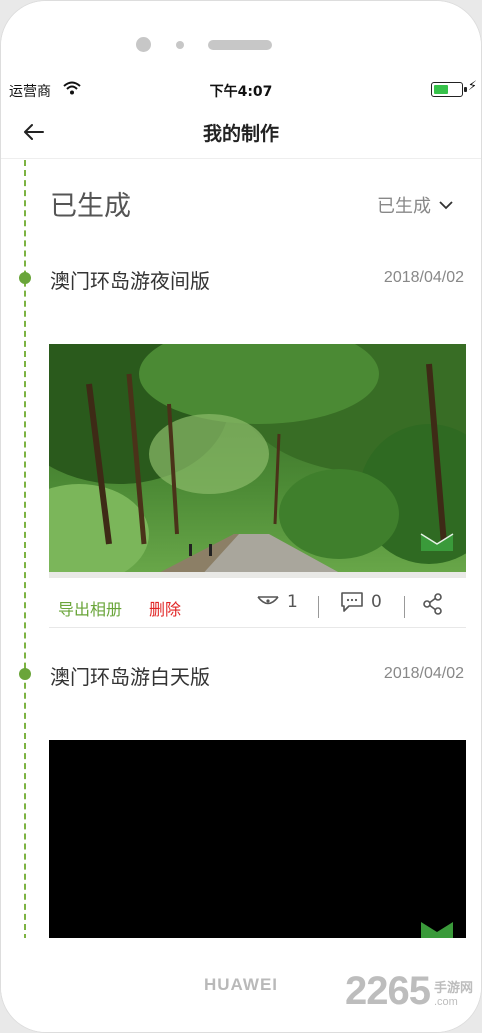  I want to click on battery-icon, so click(449, 89).